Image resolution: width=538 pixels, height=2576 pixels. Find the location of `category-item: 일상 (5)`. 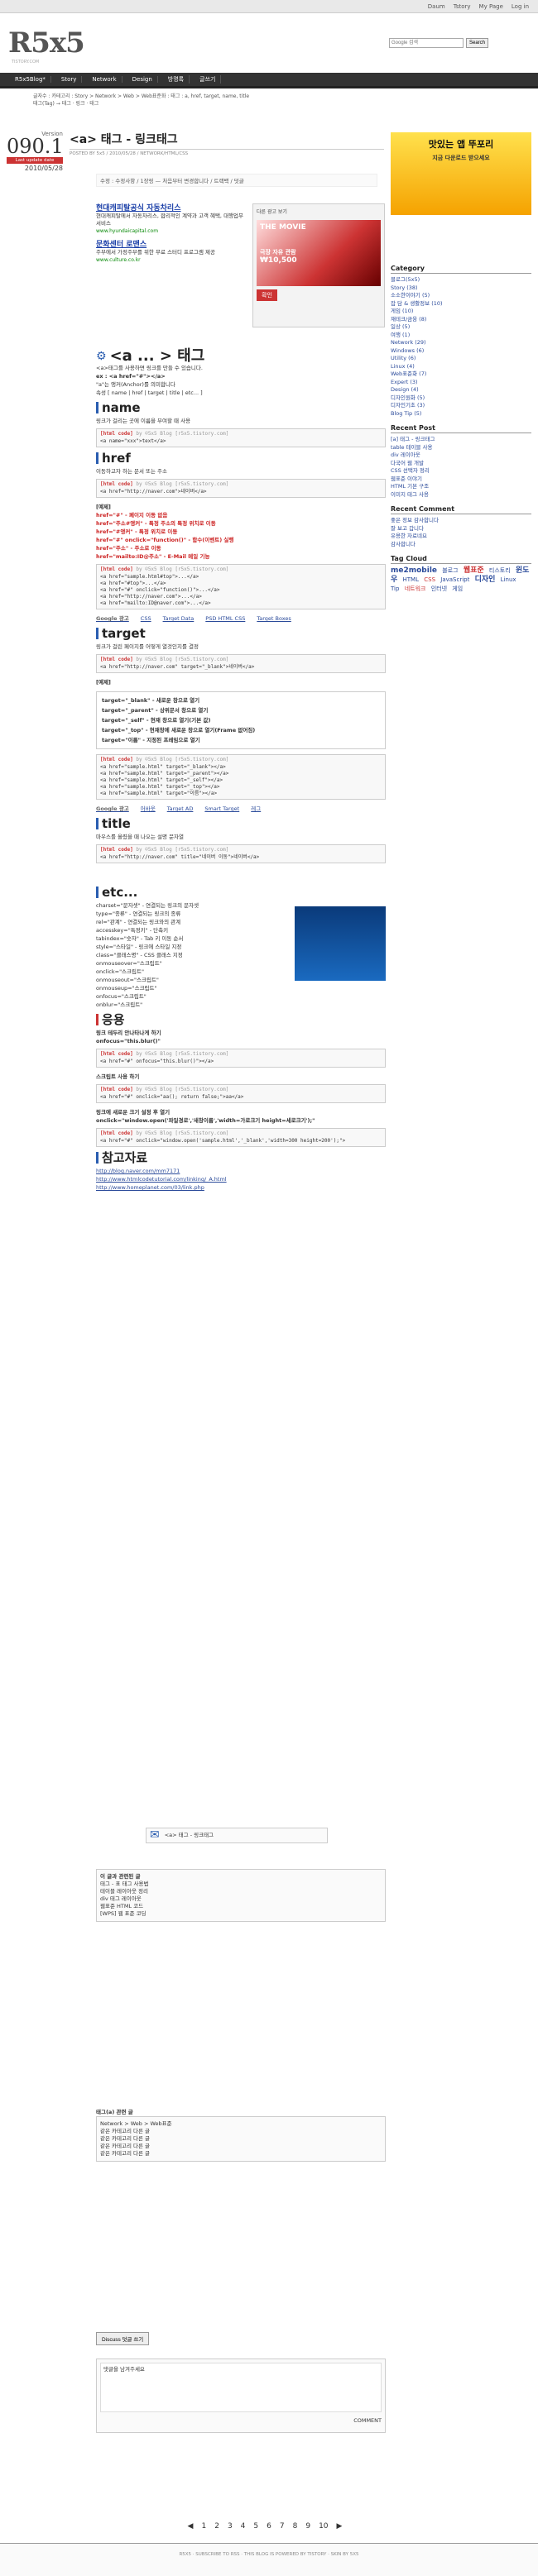

category-item: 일상 (5) is located at coordinates (461, 327).